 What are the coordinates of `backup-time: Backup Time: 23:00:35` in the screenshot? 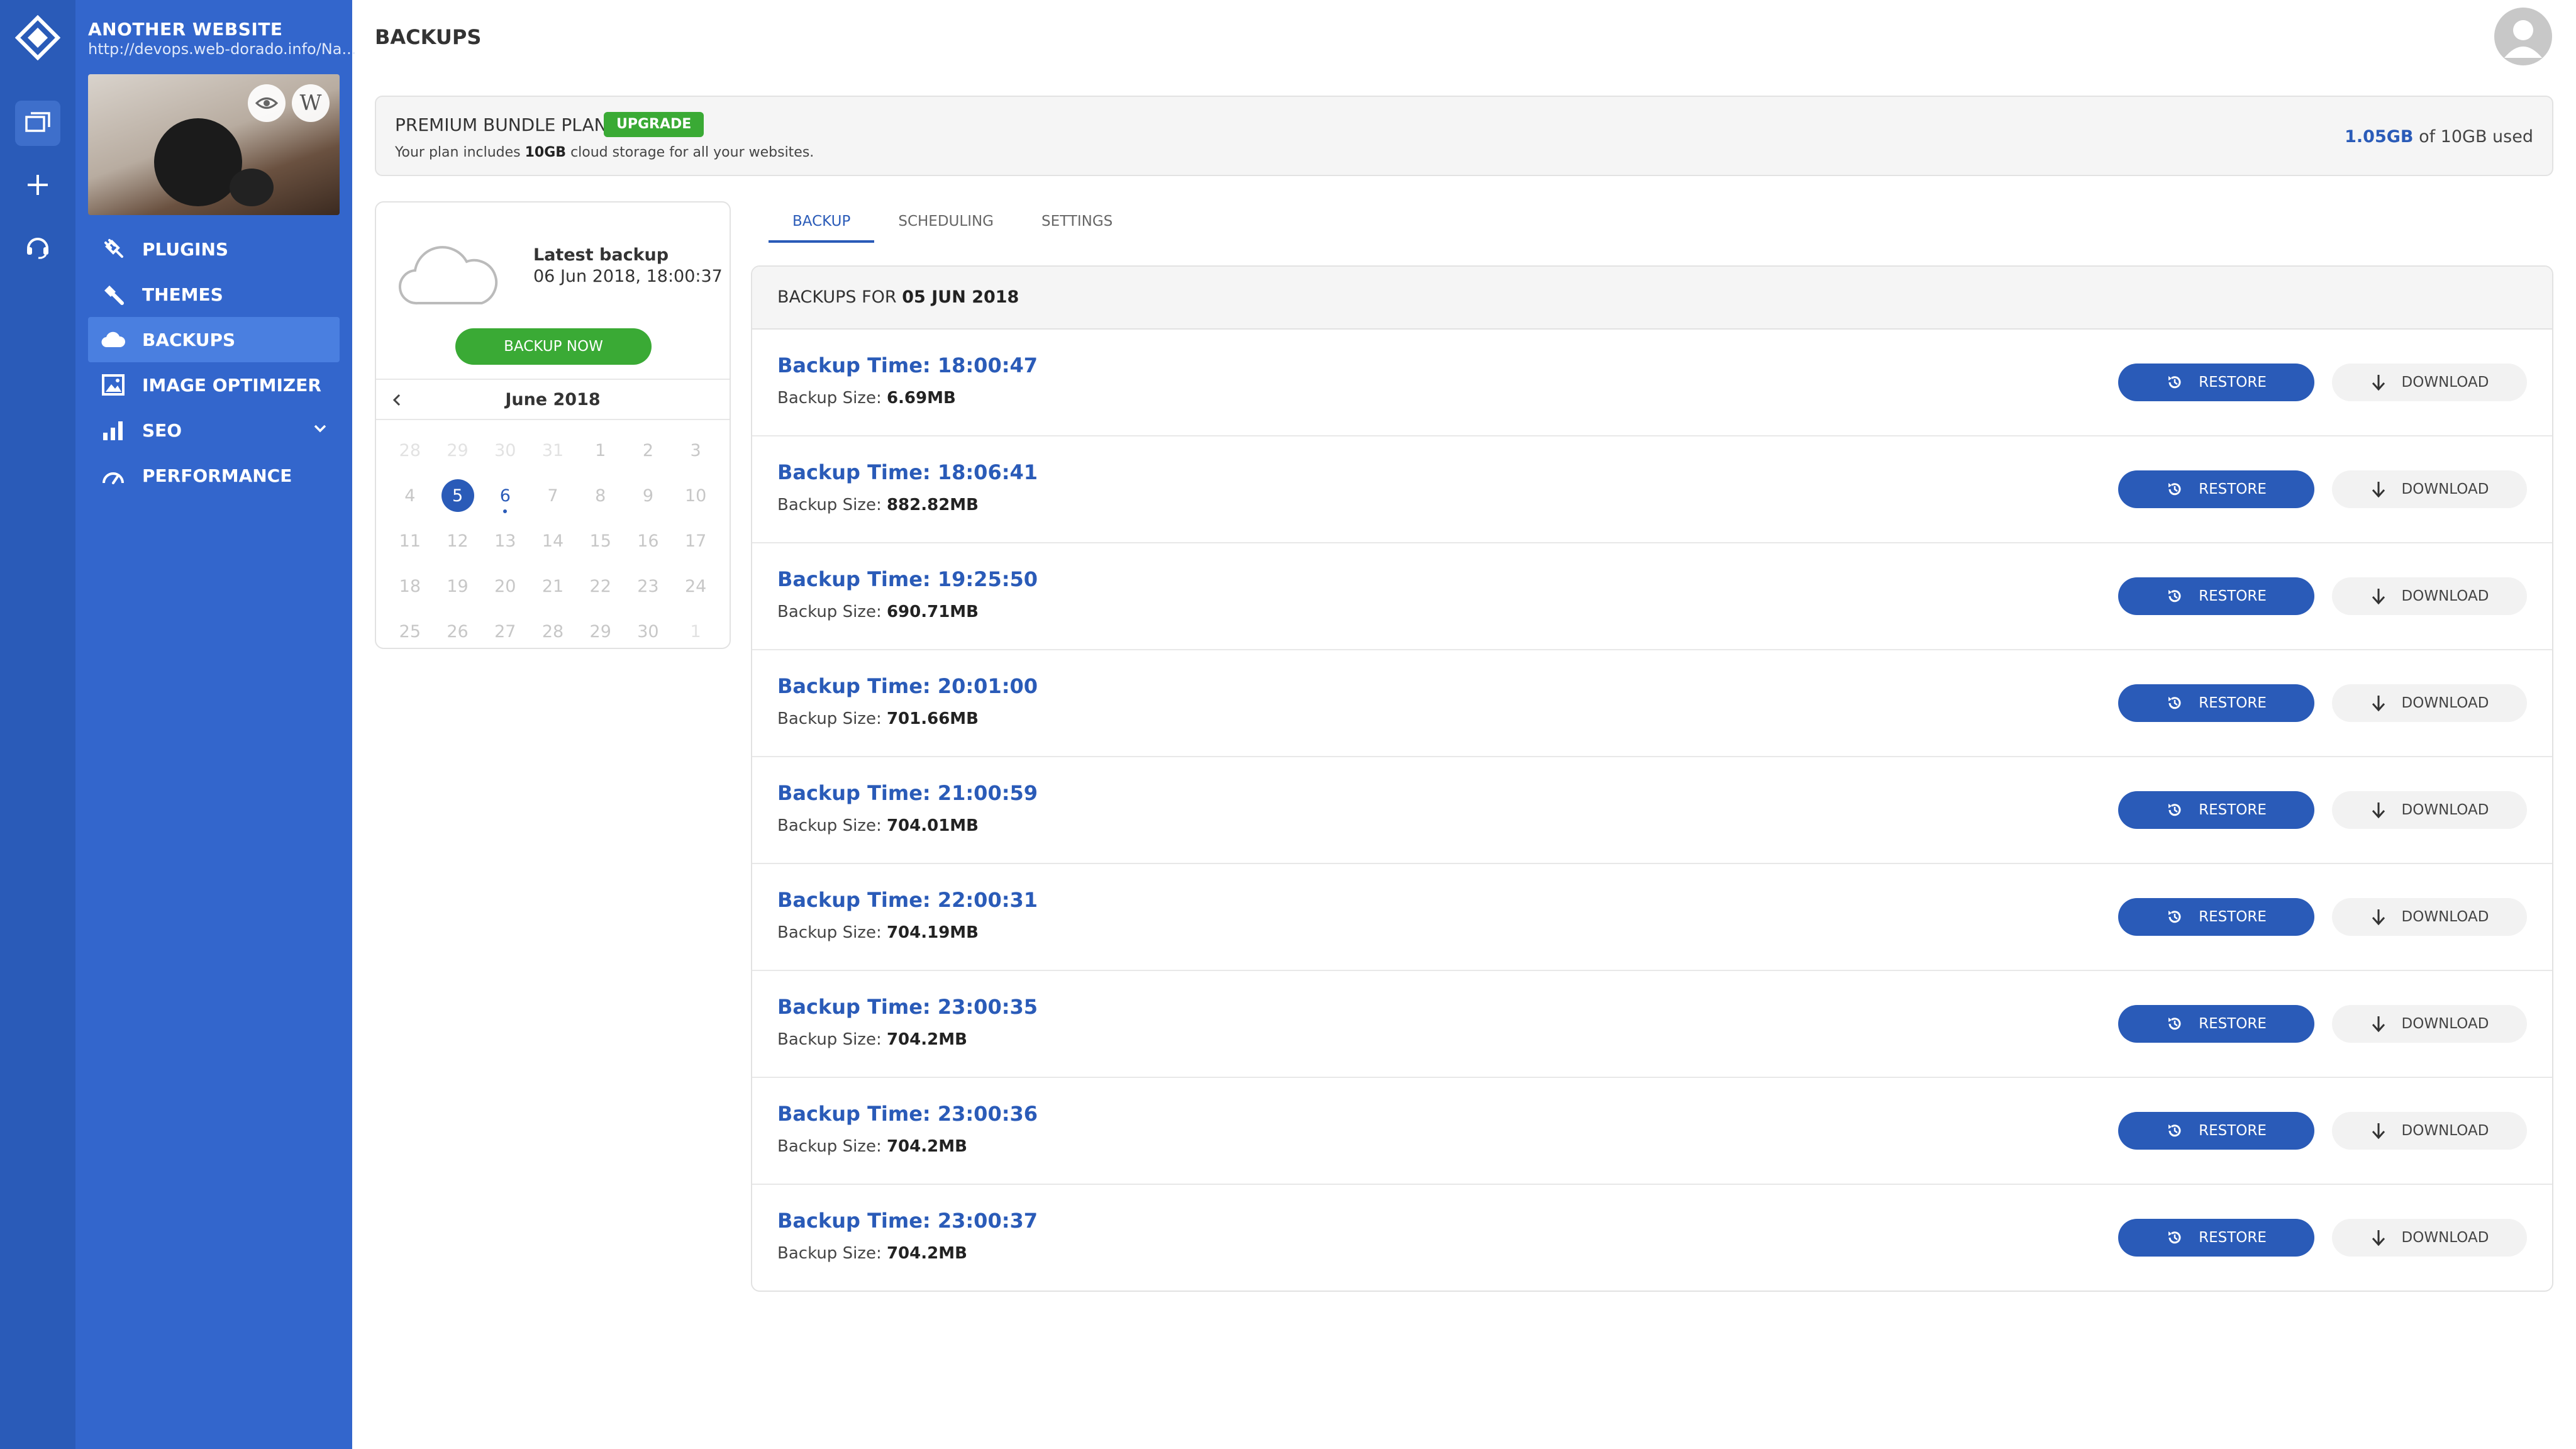 It's located at (907, 1007).